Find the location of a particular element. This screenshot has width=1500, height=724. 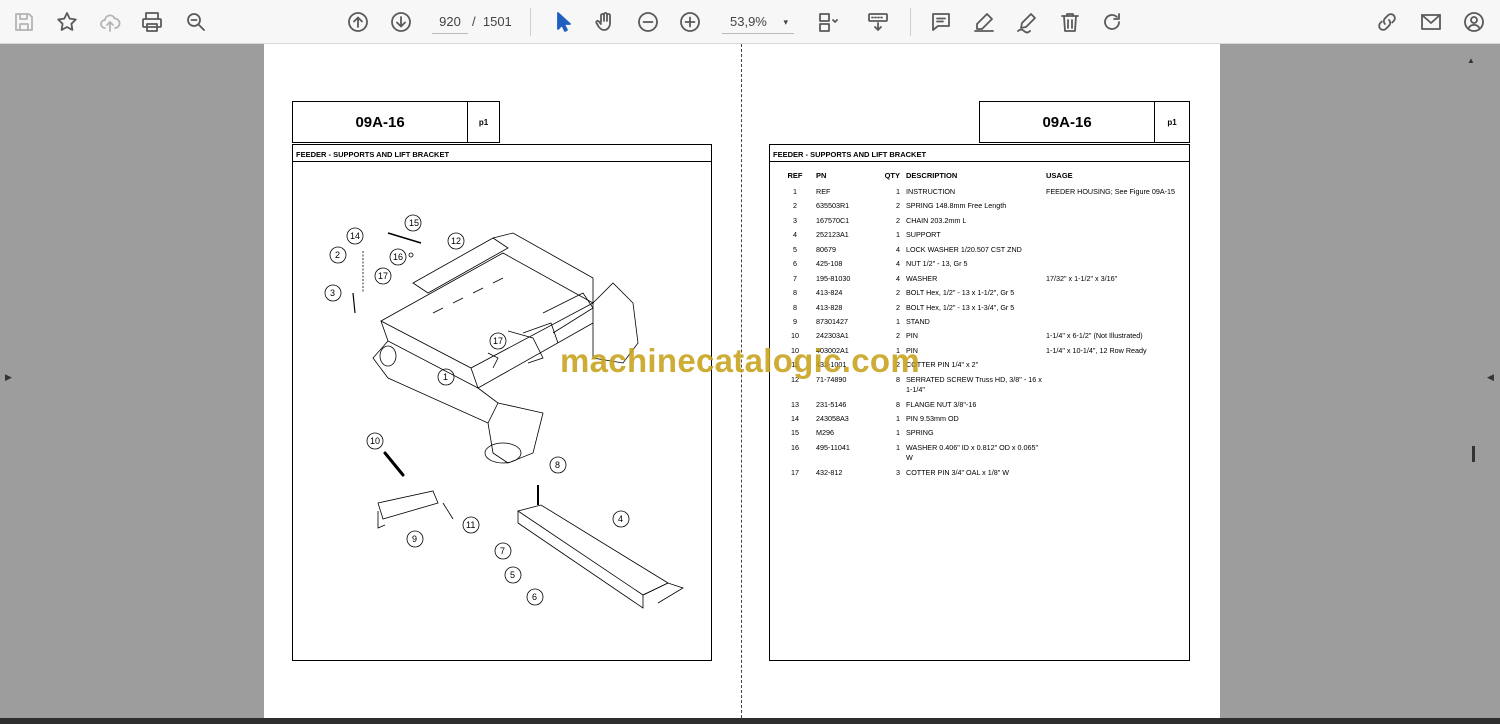

cell-usage: 17/32" x 1-1/2" x 3/16" is located at coordinates (1082, 278).